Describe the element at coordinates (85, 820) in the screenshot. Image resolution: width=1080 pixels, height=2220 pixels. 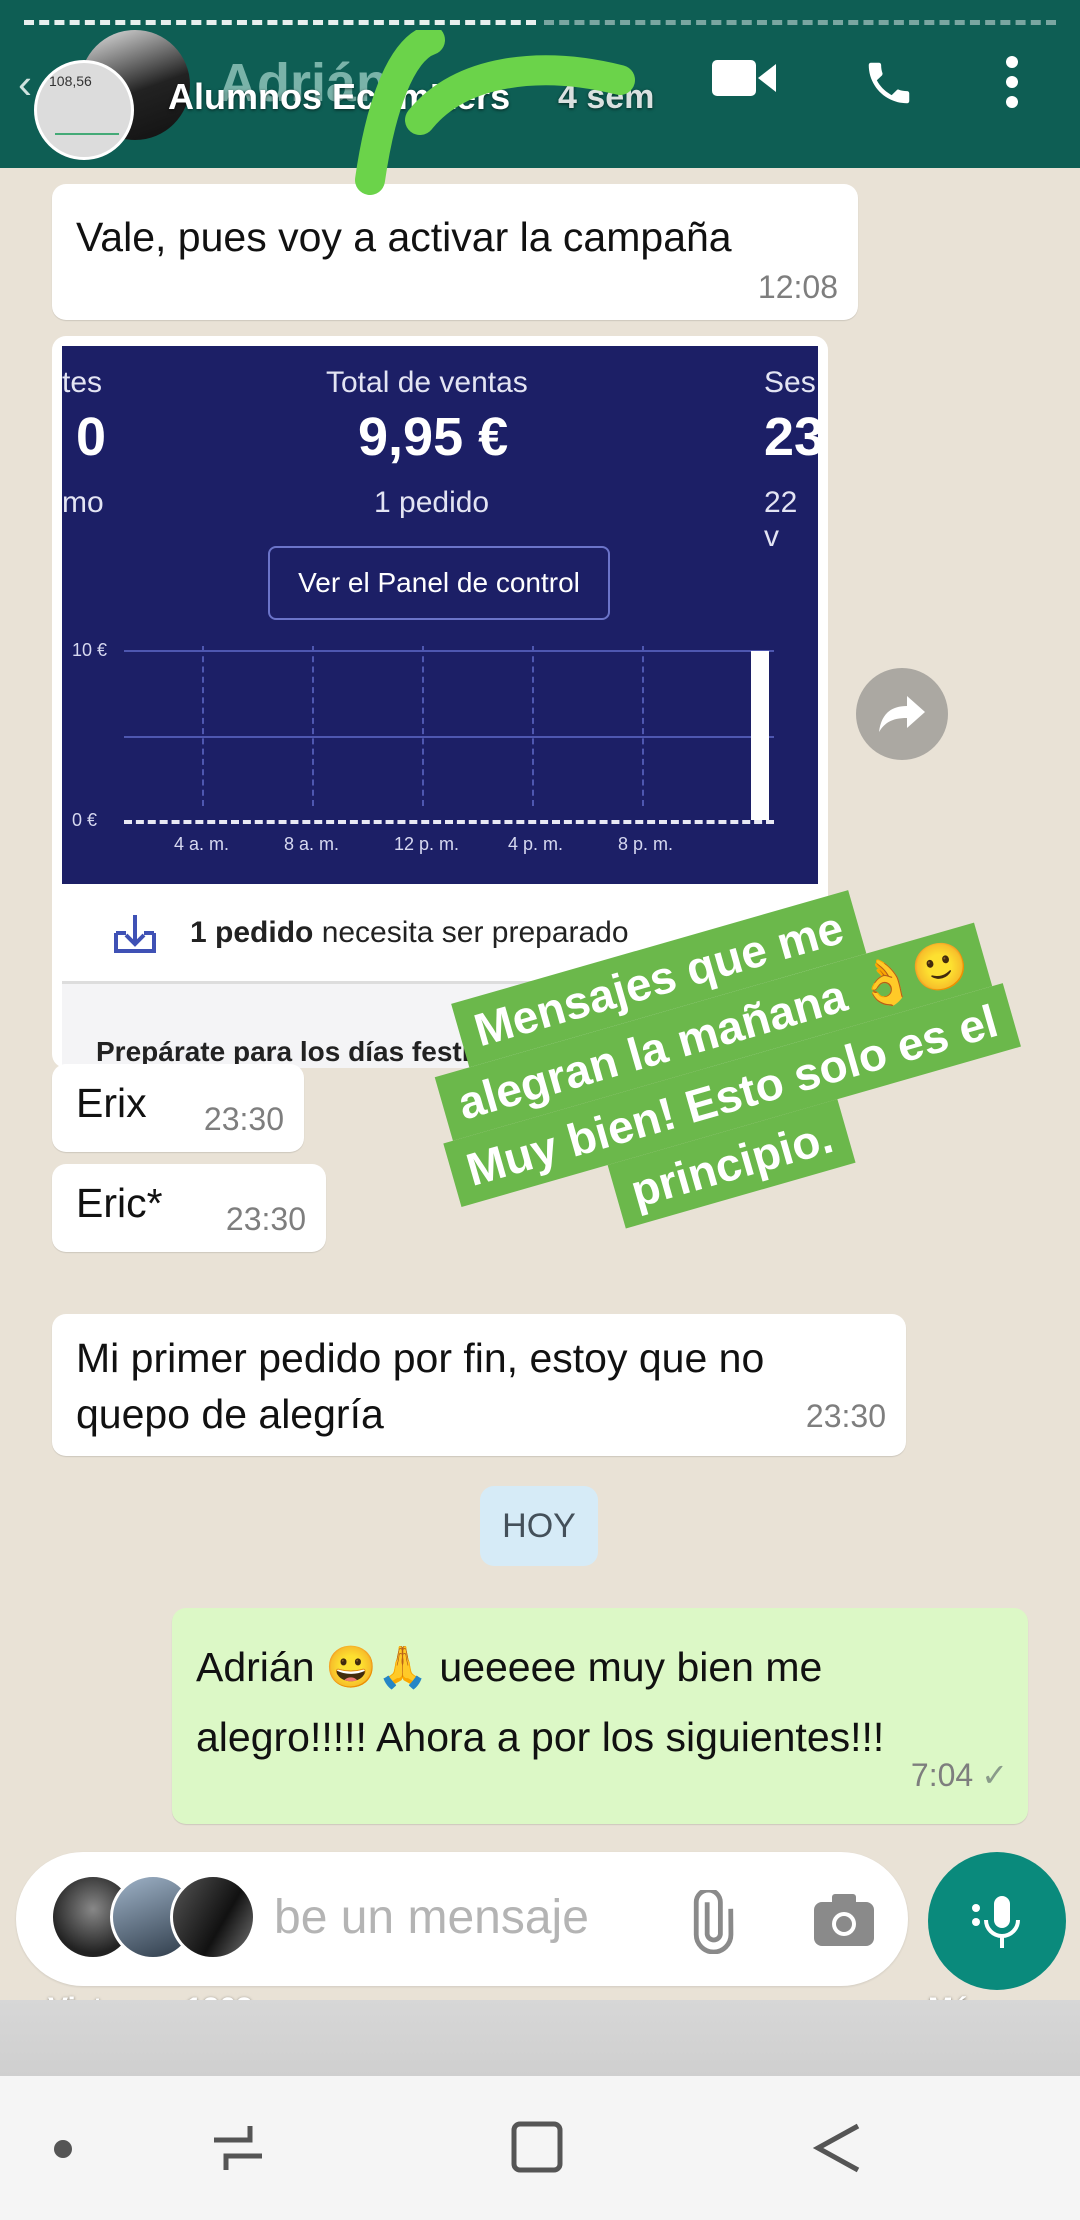
I see `y-axis-label: 0 €` at that location.